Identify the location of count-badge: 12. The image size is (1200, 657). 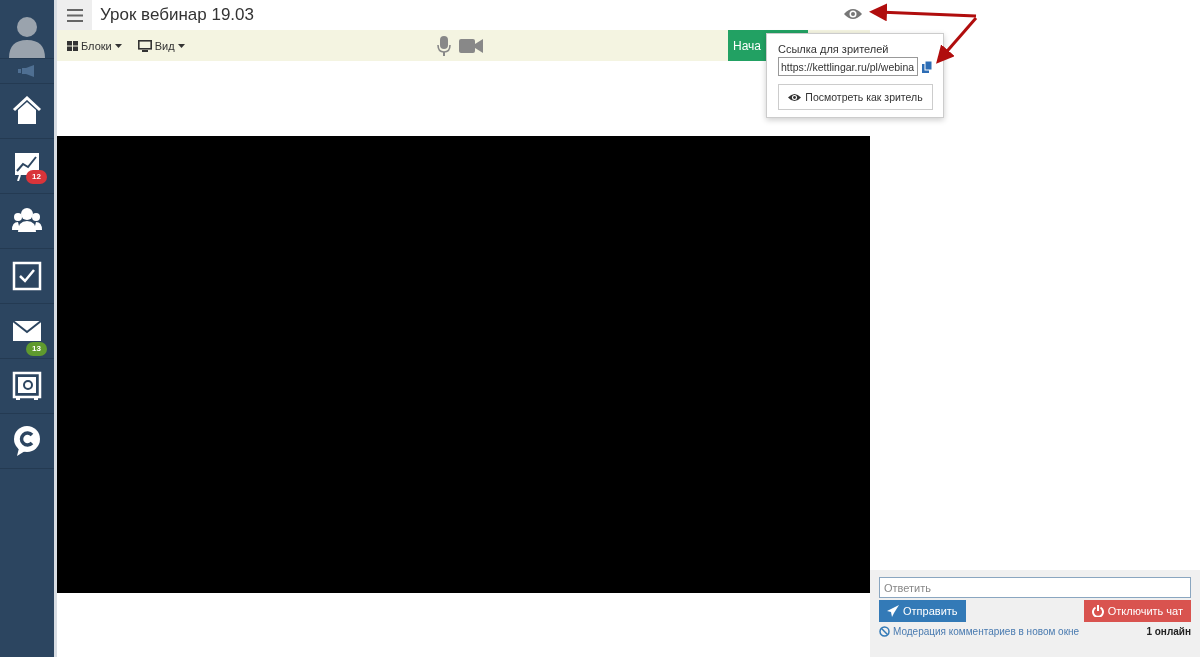
(36, 177).